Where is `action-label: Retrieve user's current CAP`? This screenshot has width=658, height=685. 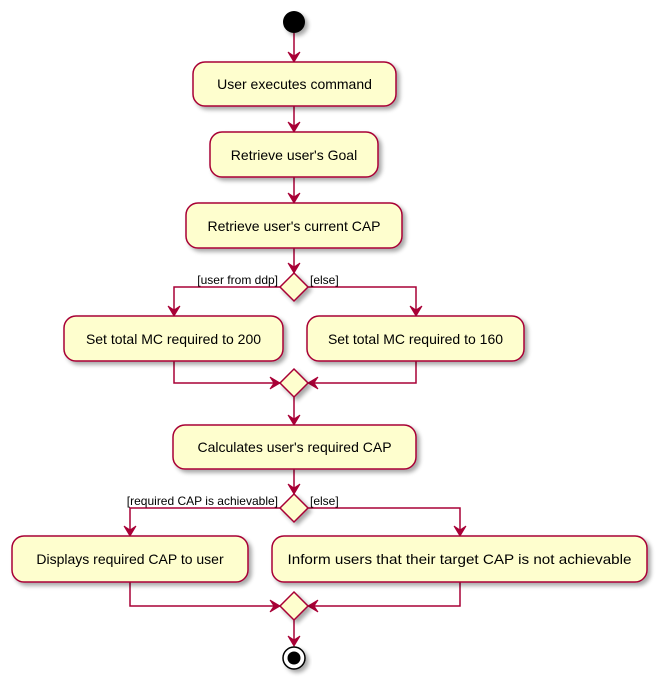 action-label: Retrieve user's current CAP is located at coordinates (293, 226).